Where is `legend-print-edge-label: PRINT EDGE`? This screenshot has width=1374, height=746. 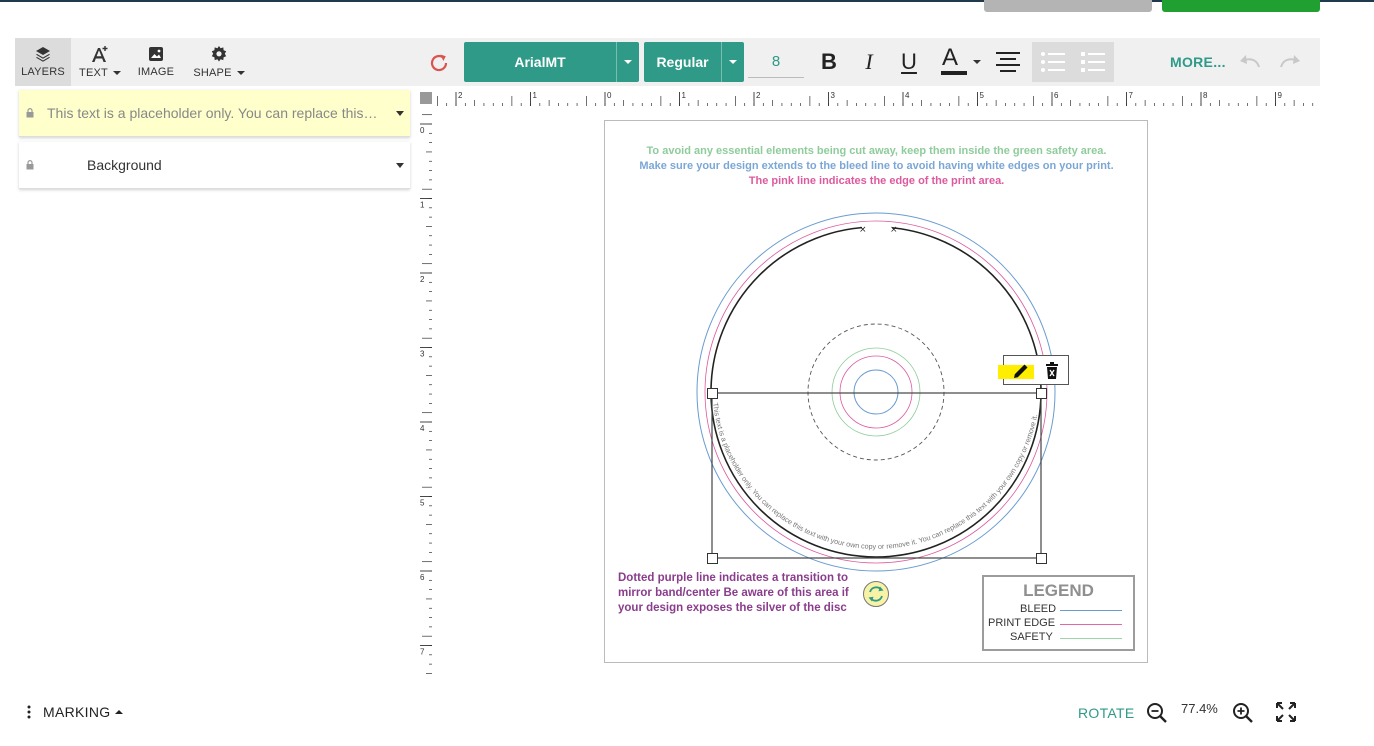 legend-print-edge-label: PRINT EDGE is located at coordinates (1022, 623).